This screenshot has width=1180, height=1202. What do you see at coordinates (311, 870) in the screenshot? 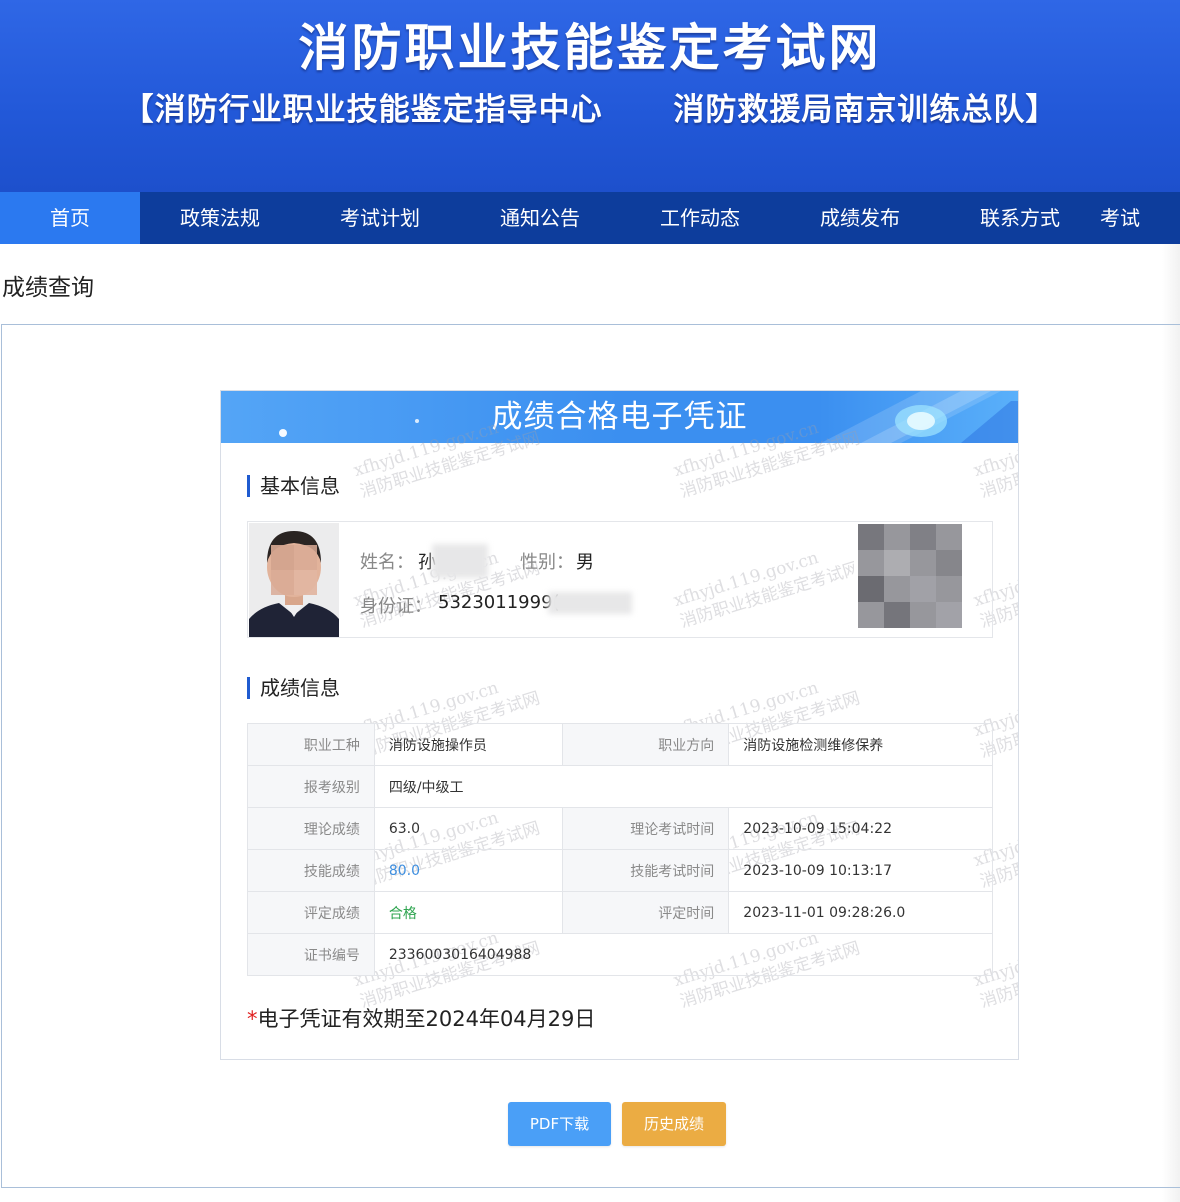
I see `skill-score-label: 技能成绩` at bounding box center [311, 870].